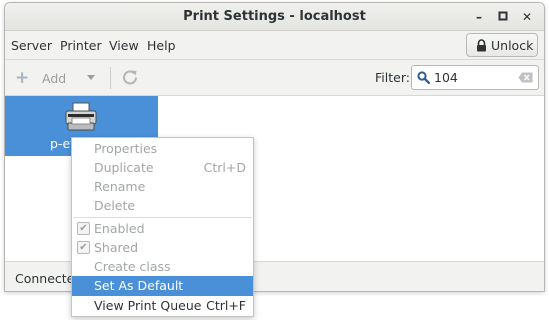 The width and height of the screenshot is (549, 320). Describe the element at coordinates (54, 78) in the screenshot. I see `add-label: Add` at that location.